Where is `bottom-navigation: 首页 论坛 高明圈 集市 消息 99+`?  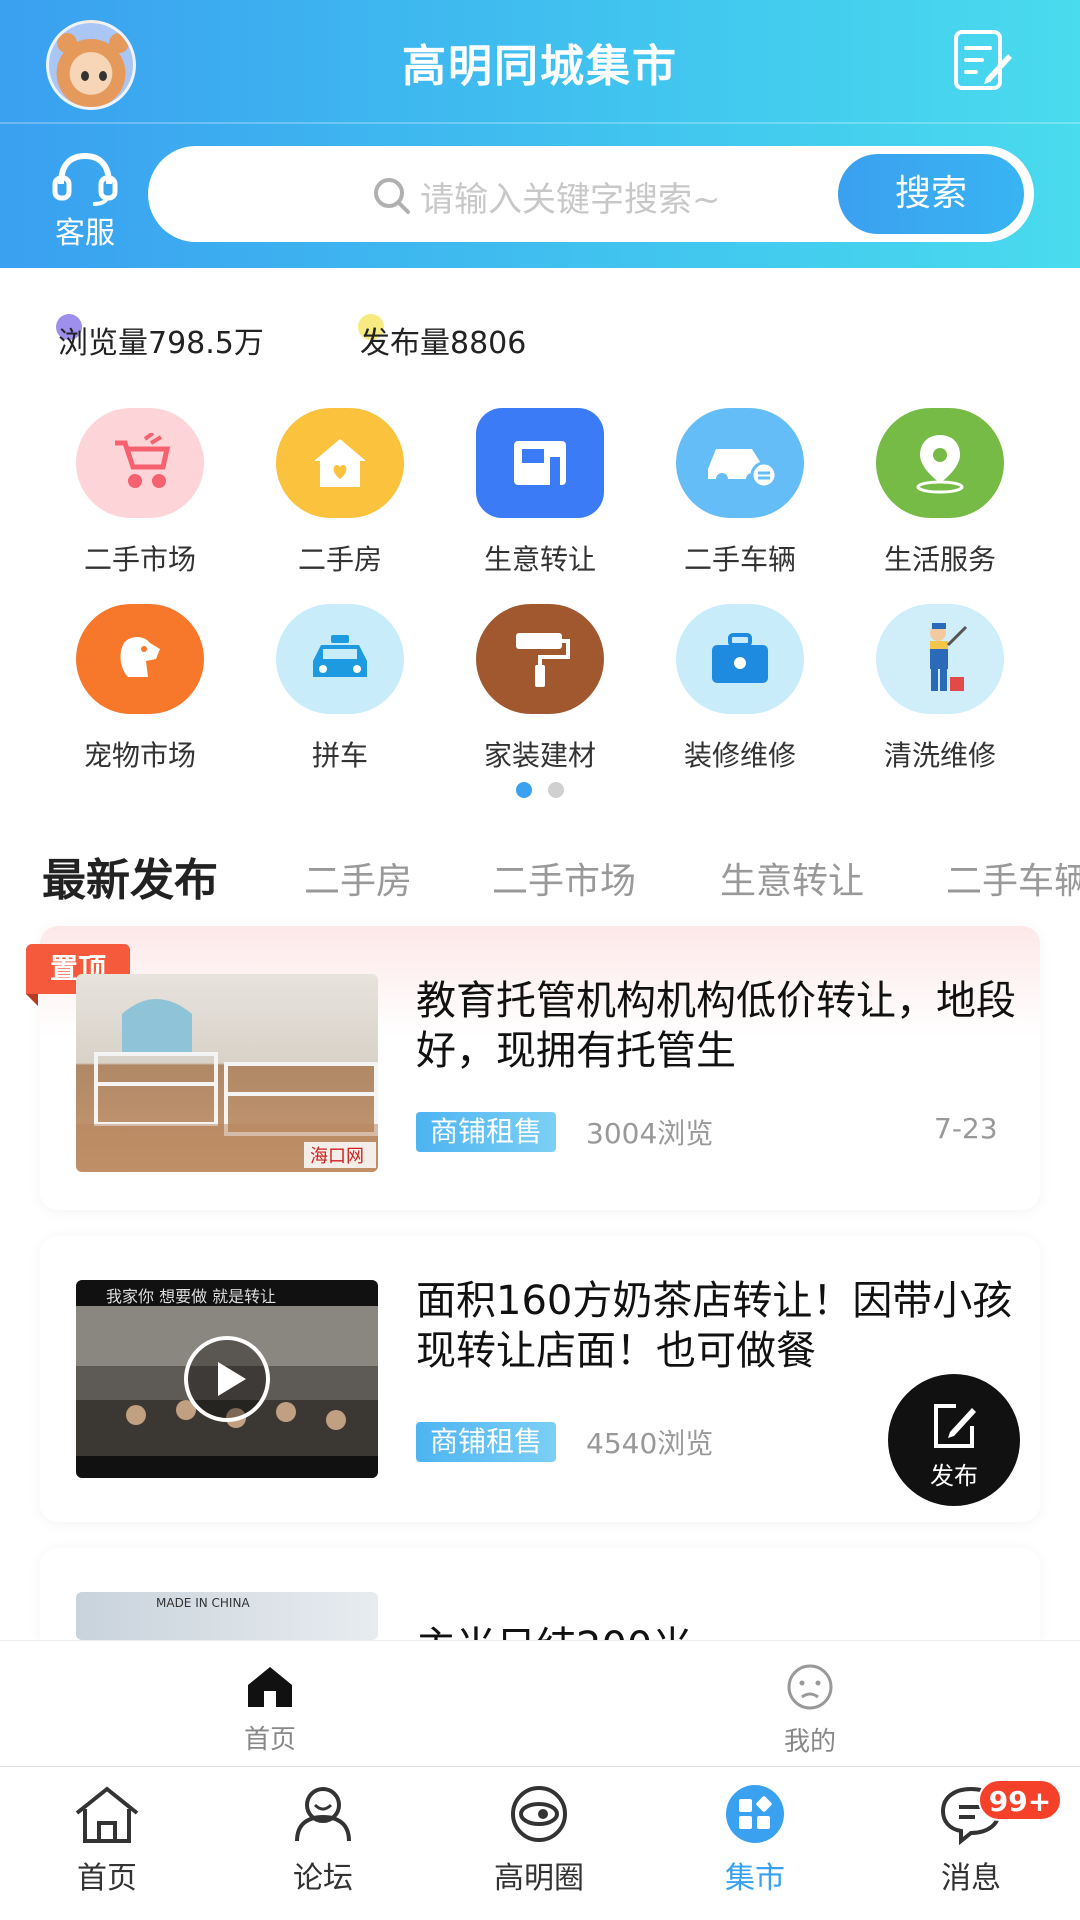
bottom-navigation: 首页 论坛 高明圈 集市 消息 99+ is located at coordinates (540, 1843).